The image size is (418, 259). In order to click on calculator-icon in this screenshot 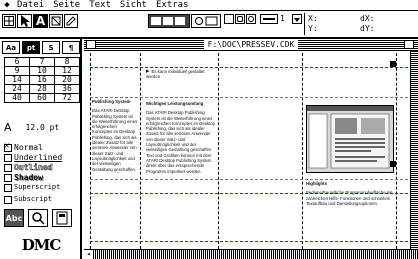, I will do `click(62, 218)`.